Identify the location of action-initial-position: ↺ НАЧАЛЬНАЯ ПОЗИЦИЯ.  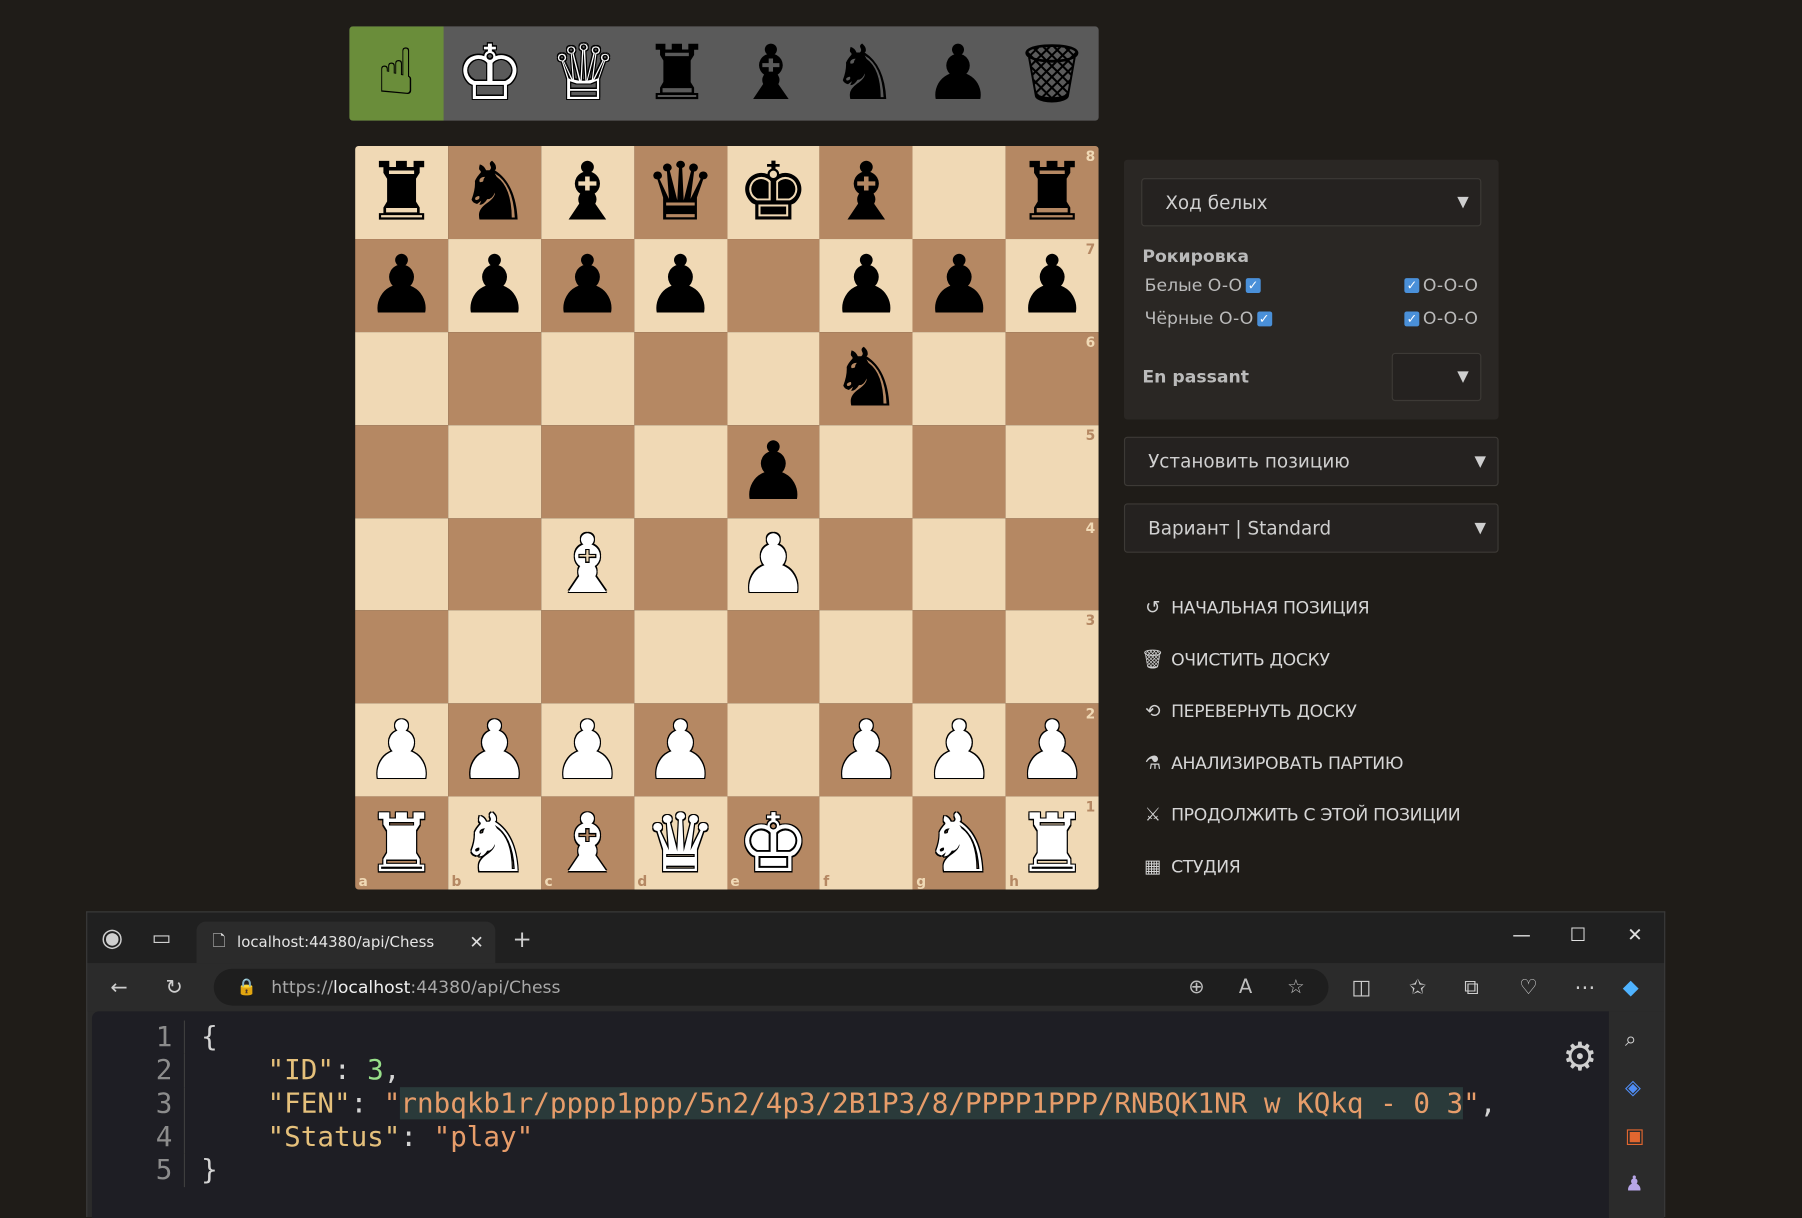
(1300, 608).